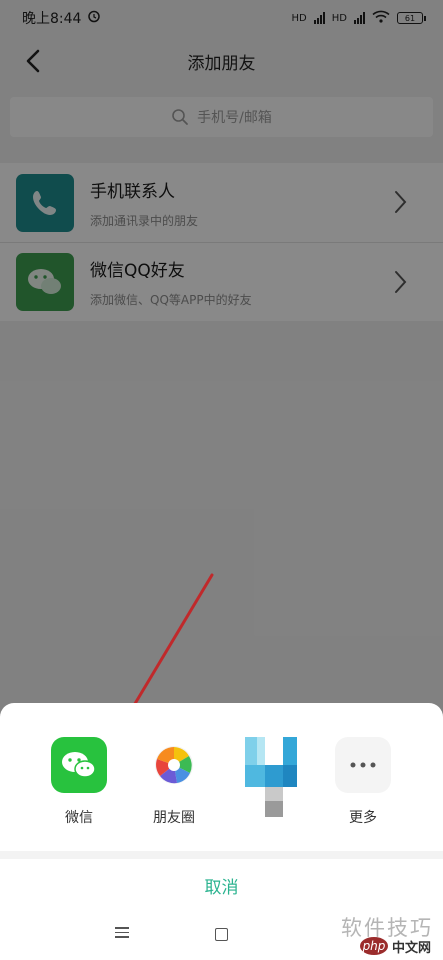  What do you see at coordinates (269, 778) in the screenshot?
I see `pixelated-app-icon` at bounding box center [269, 778].